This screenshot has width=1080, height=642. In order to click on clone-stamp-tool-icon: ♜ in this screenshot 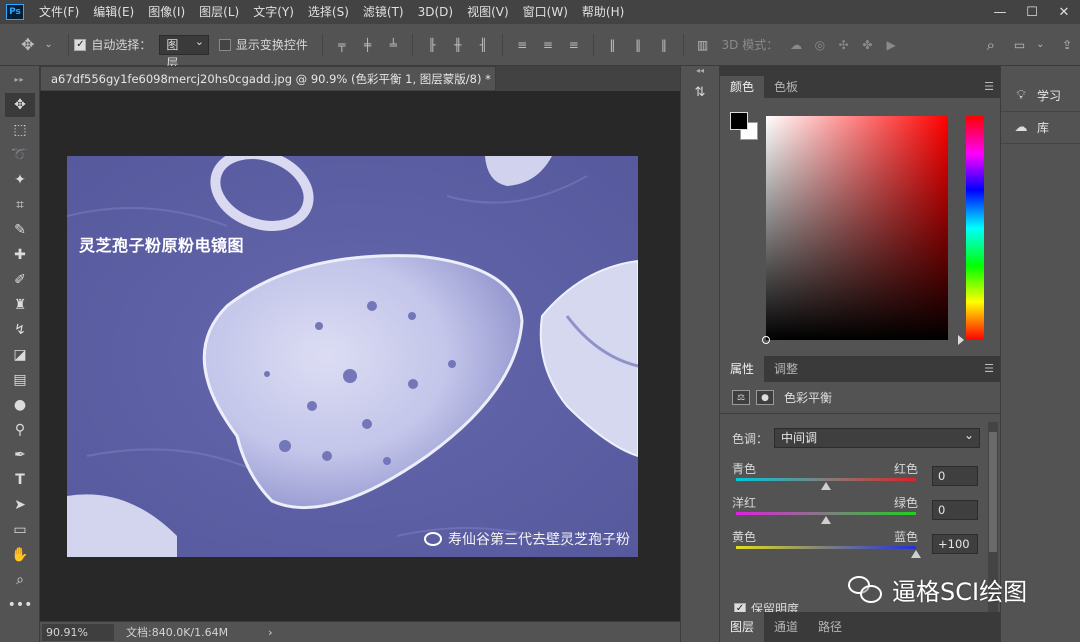, I will do `click(20, 305)`.